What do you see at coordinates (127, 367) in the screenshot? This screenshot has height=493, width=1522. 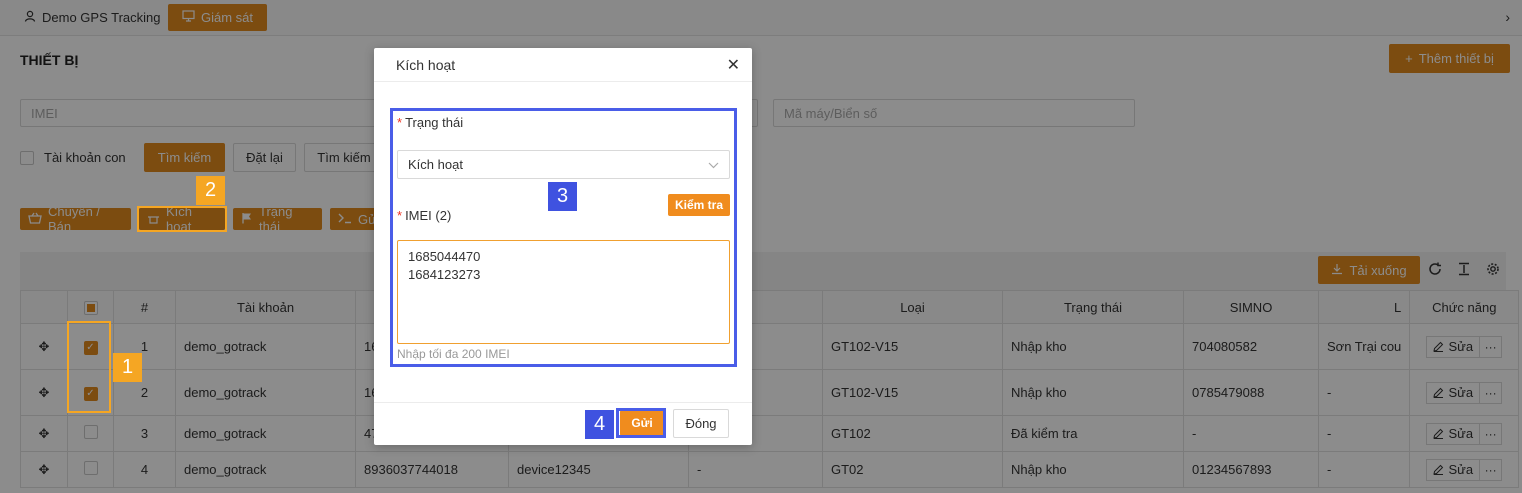 I see `step-badge-1-top: 1` at bounding box center [127, 367].